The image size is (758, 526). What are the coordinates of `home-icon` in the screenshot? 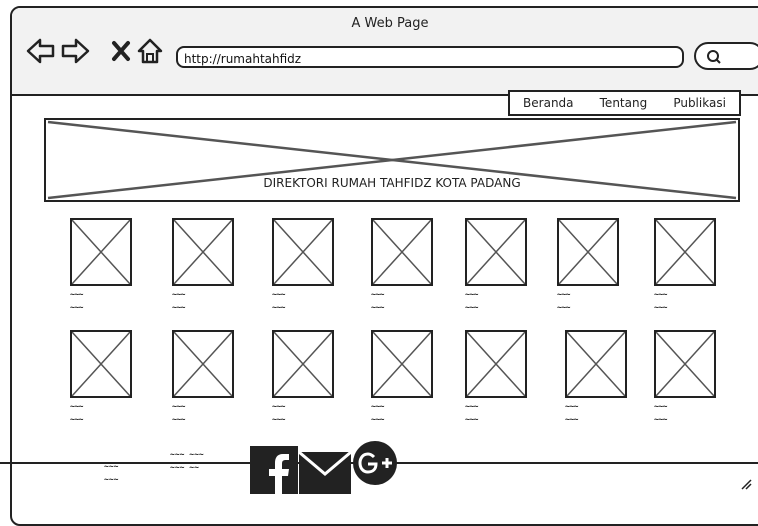 It's located at (151, 51).